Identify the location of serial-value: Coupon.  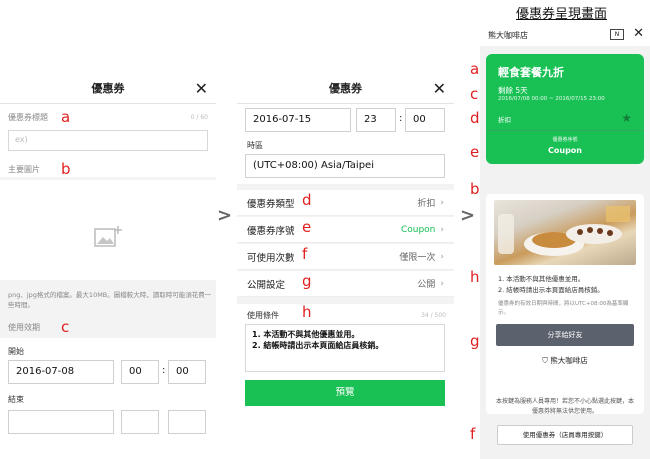
(565, 150).